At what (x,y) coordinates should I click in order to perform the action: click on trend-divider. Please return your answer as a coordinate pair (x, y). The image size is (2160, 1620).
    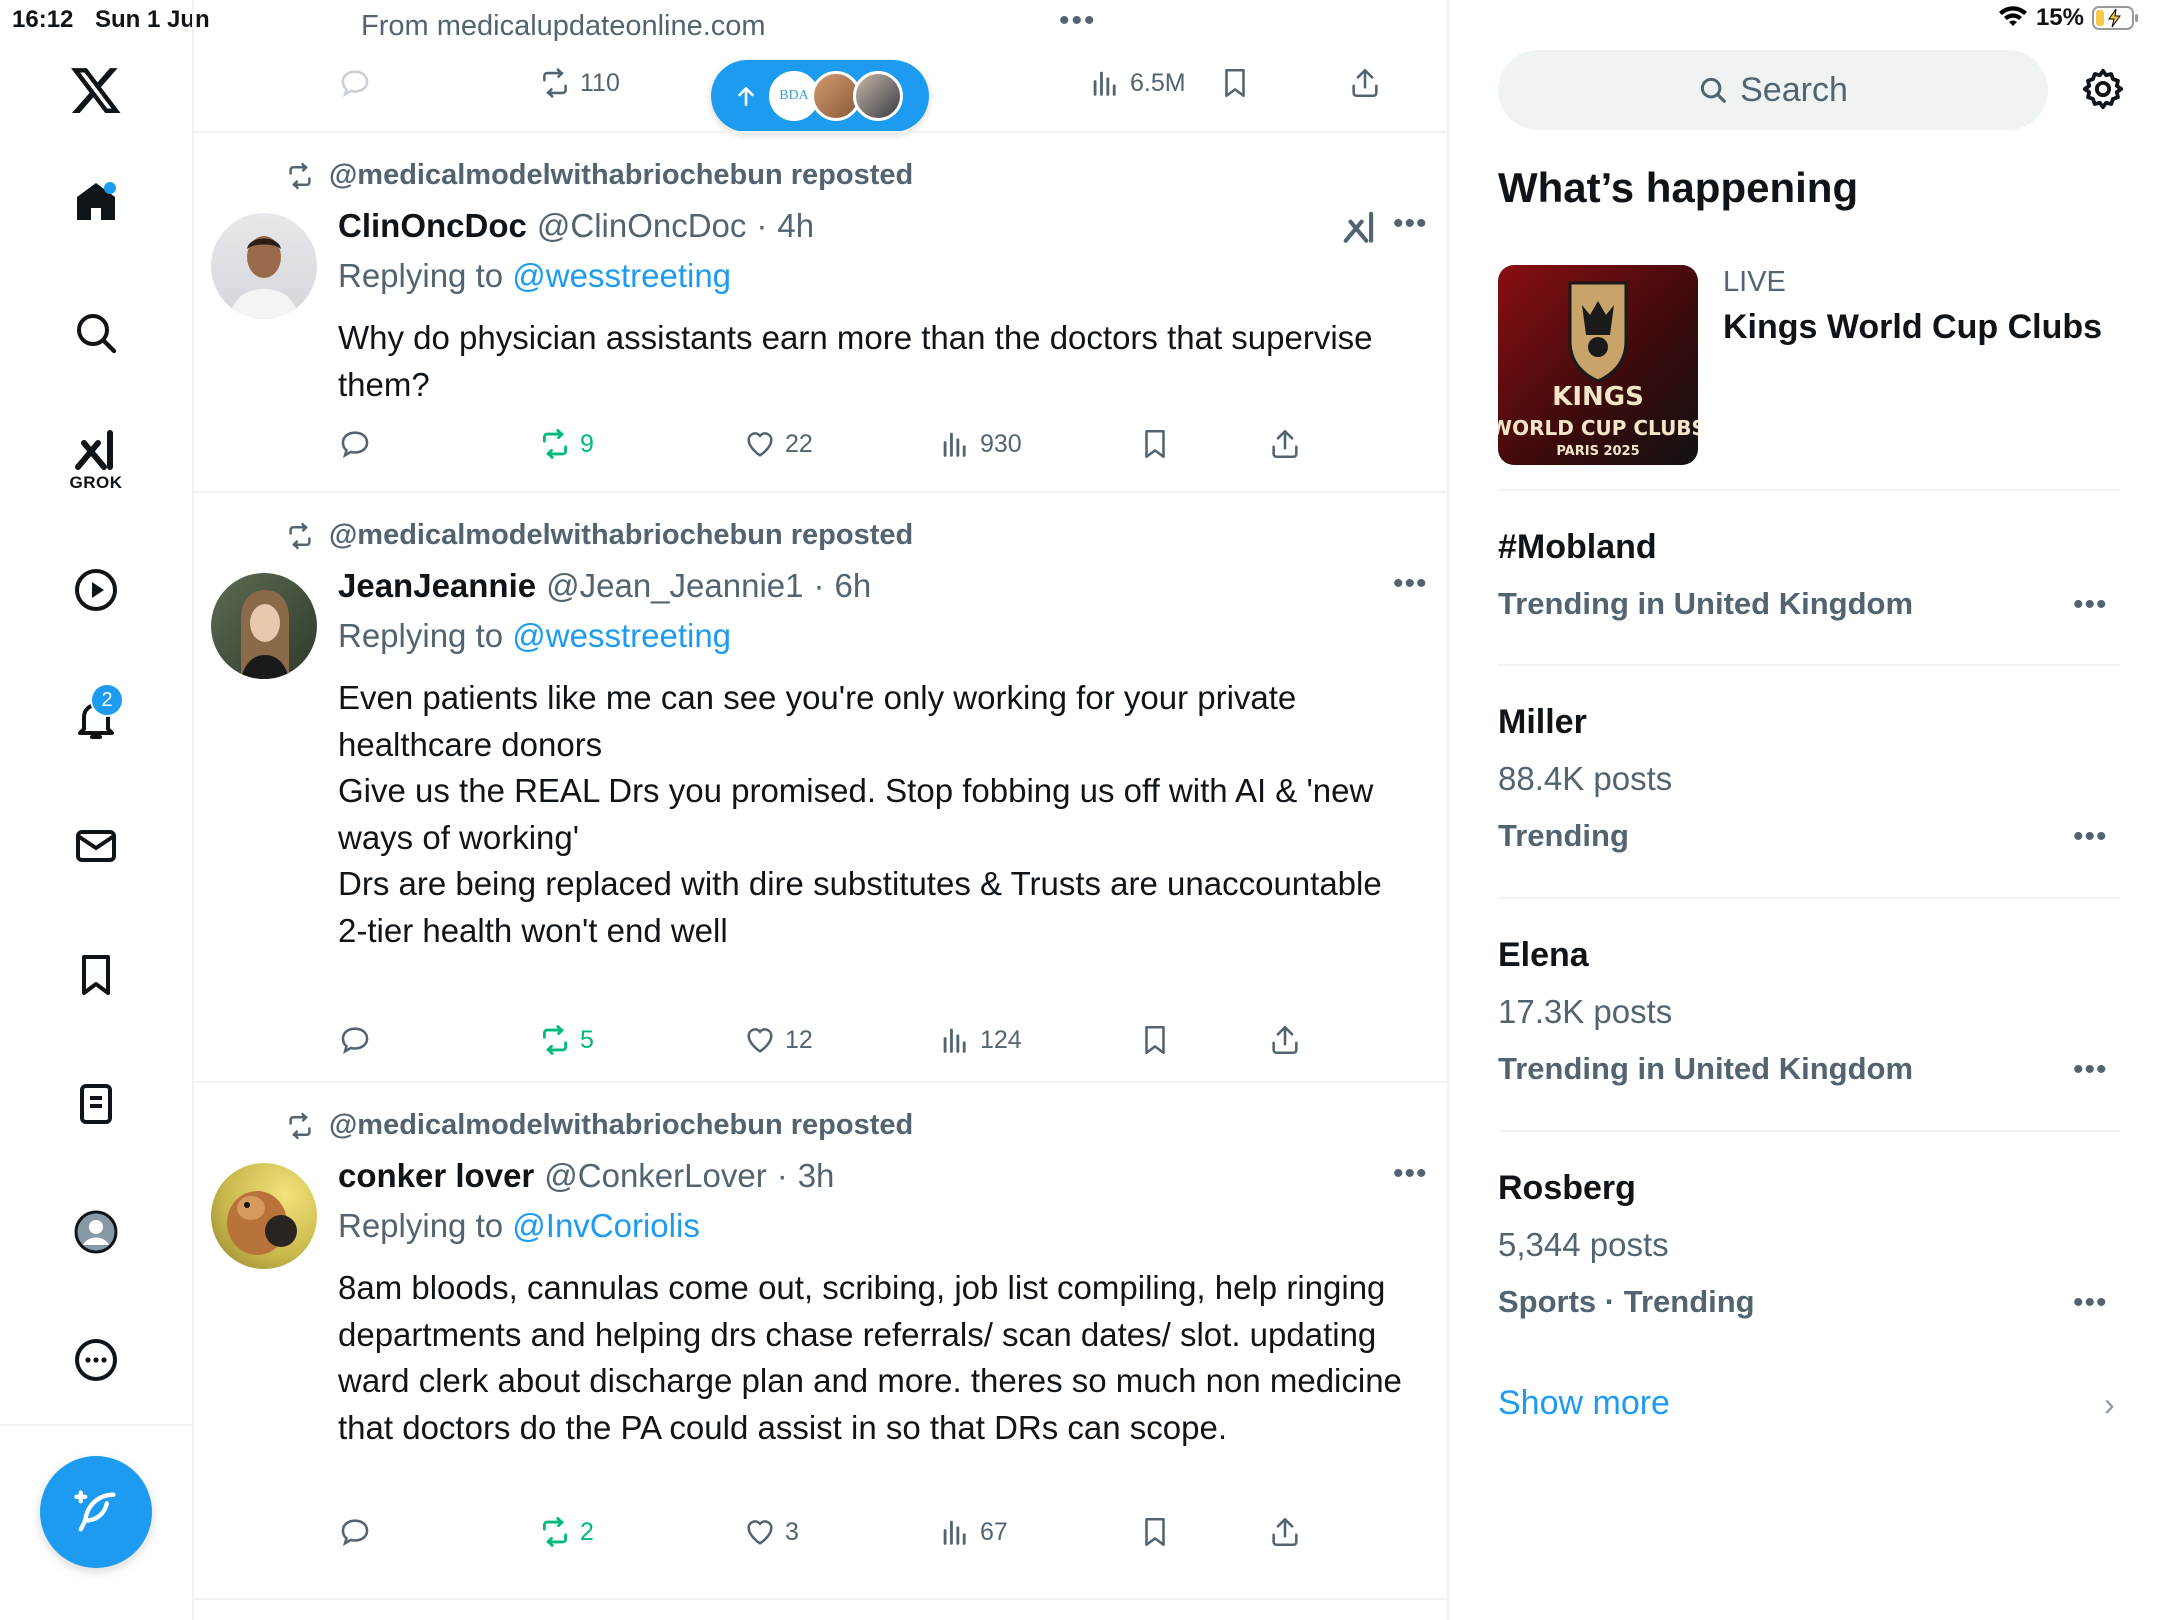
    Looking at the image, I should click on (1809, 490).